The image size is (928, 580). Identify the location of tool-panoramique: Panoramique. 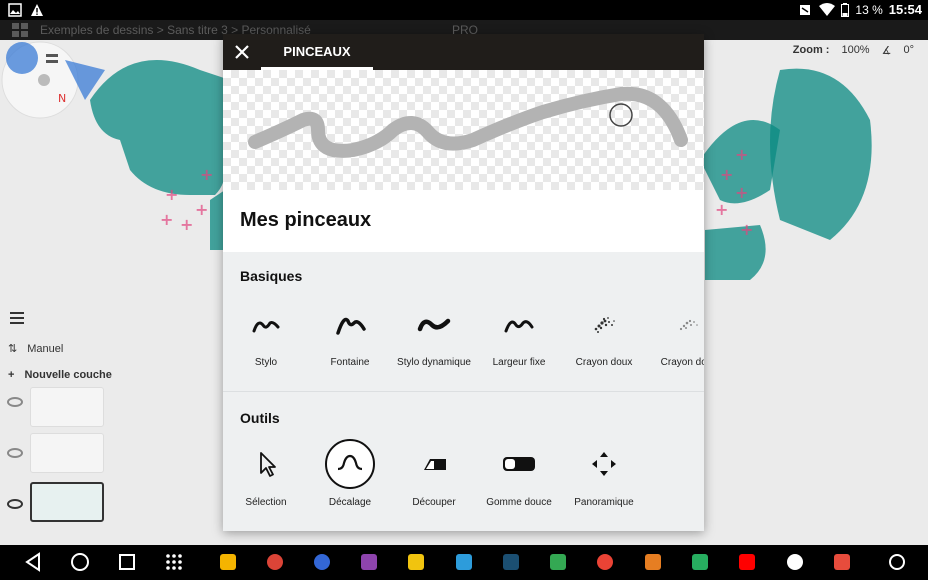
(604, 473).